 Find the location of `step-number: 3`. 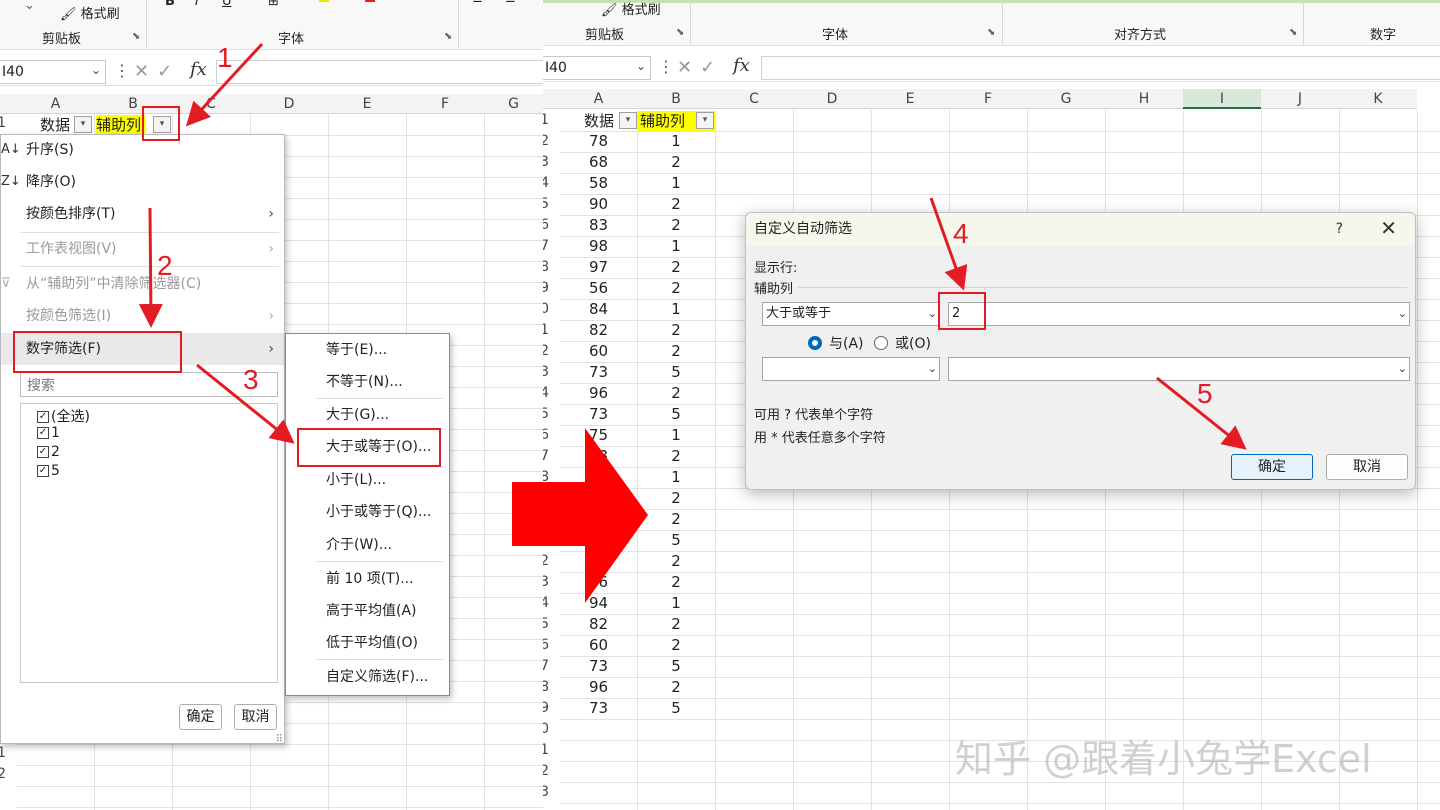

step-number: 3 is located at coordinates (251, 379).